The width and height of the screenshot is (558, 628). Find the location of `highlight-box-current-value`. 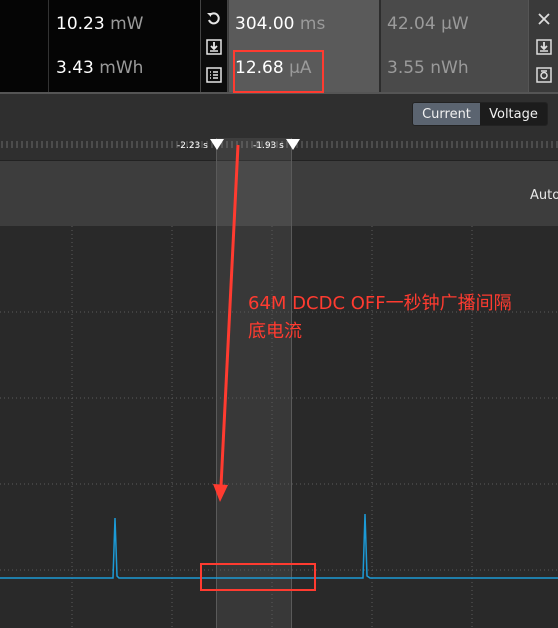

highlight-box-current-value is located at coordinates (278, 71).